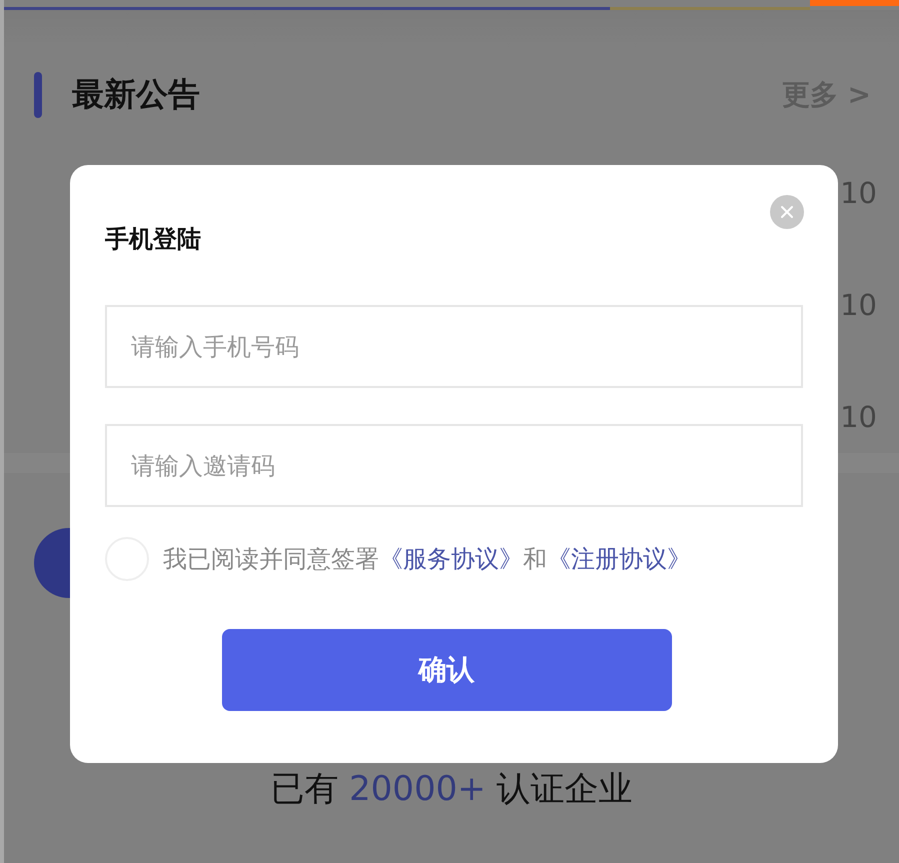 This screenshot has height=863, width=899. Describe the element at coordinates (454, 465) in the screenshot. I see `input-field: 请输入邀请码` at that location.